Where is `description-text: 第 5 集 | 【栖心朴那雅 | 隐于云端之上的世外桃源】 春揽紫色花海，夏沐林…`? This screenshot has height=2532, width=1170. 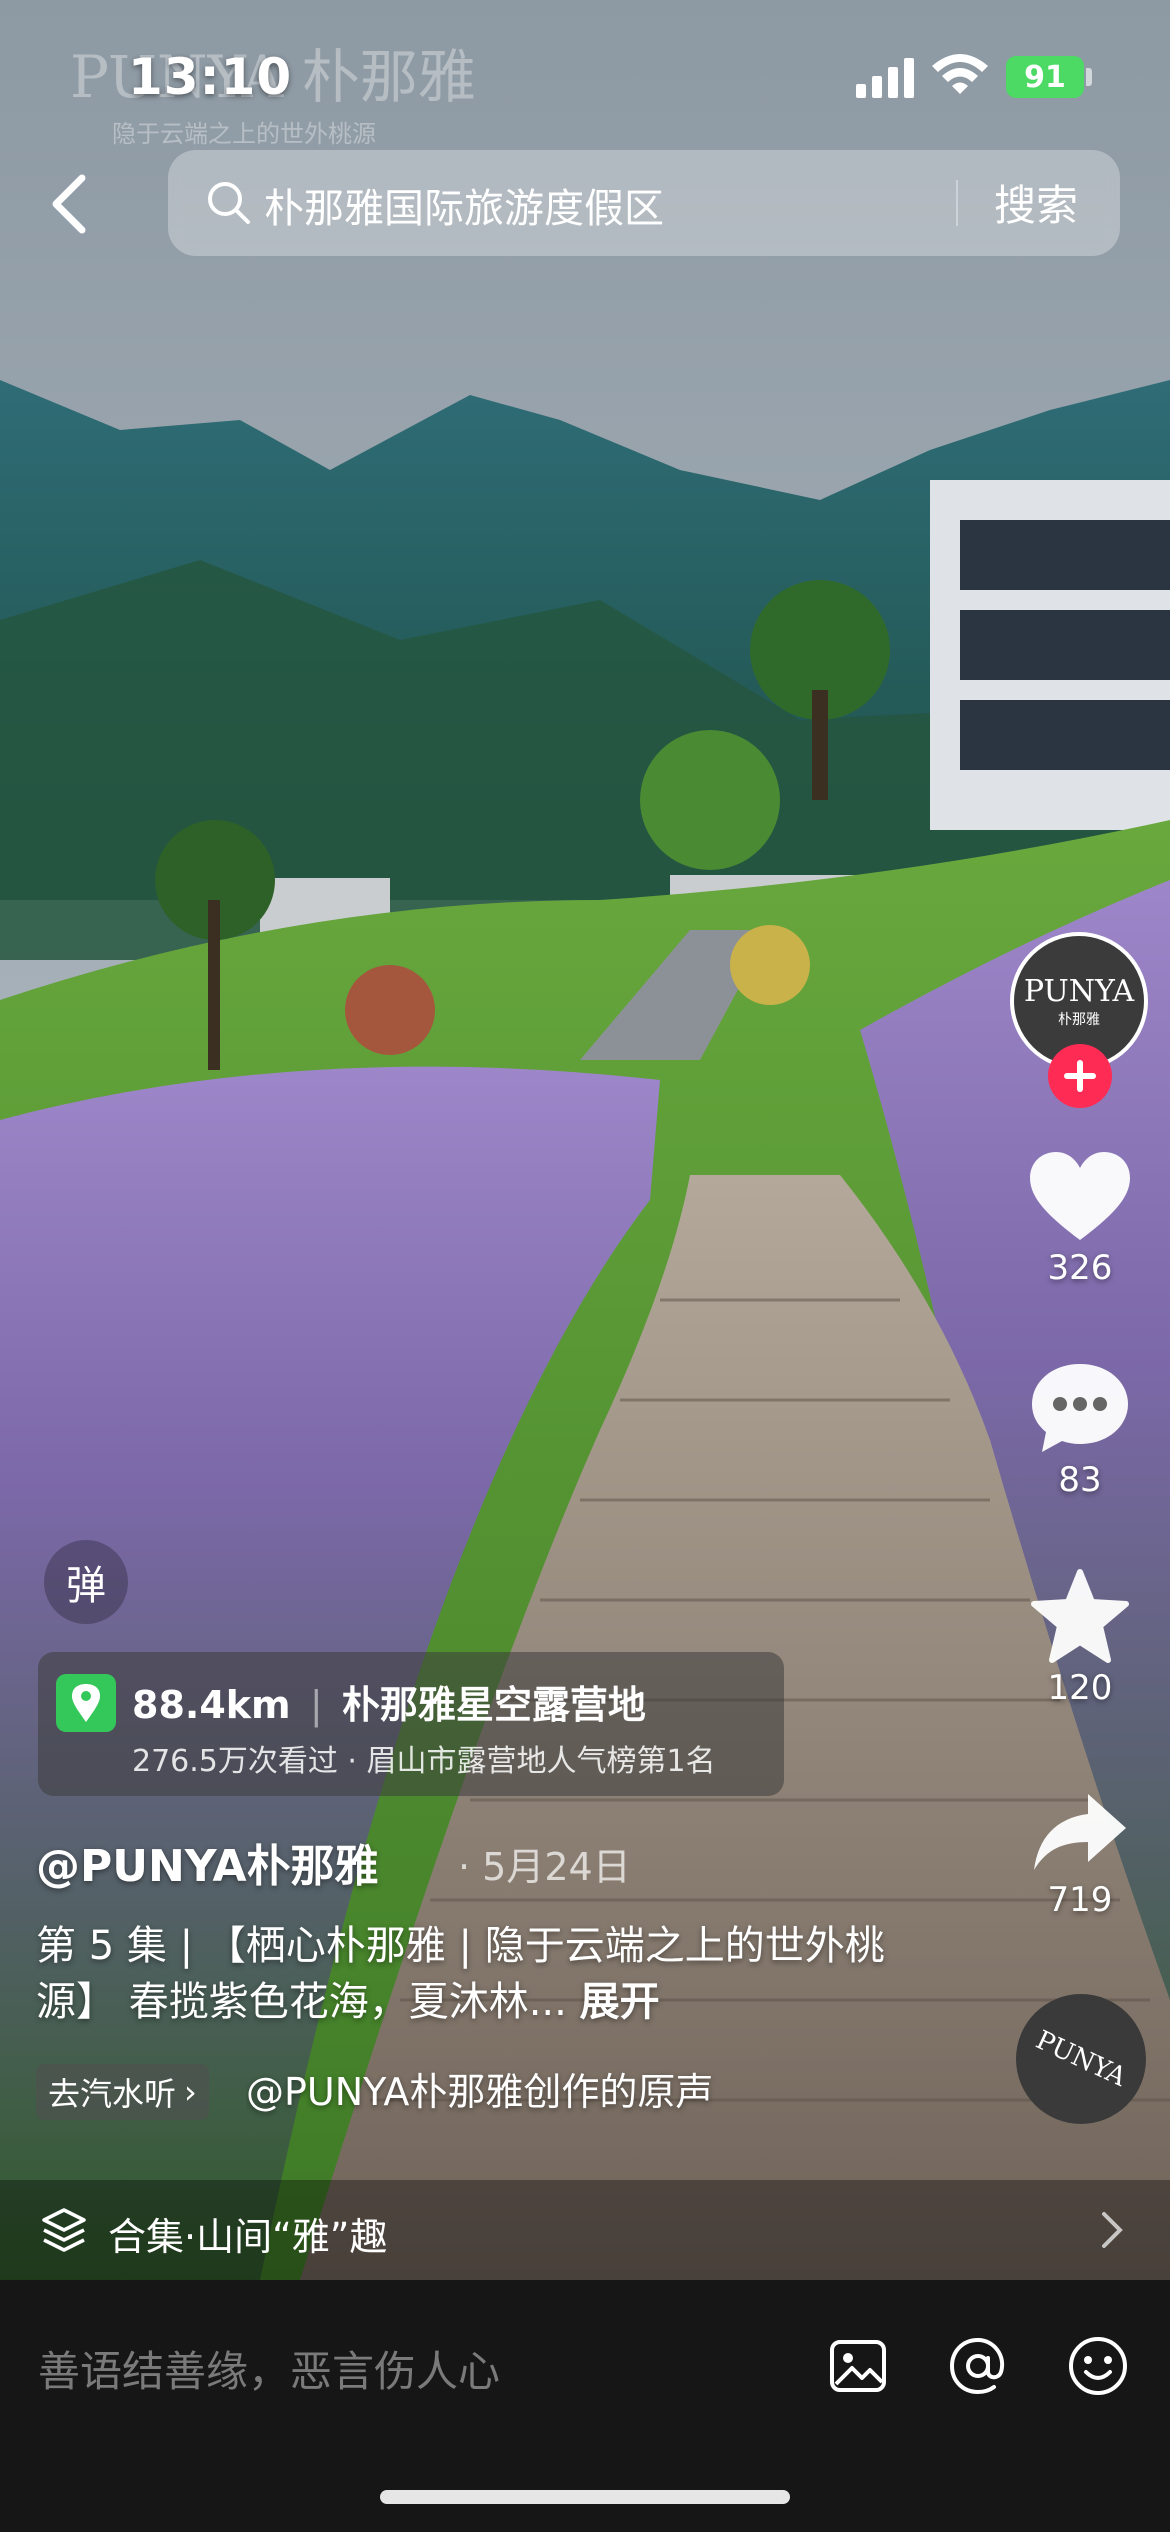 description-text: 第 5 集 | 【栖心朴那雅 | 隐于云端之上的世外桃源】 春揽紫色花海，夏沐林… is located at coordinates (460, 1974).